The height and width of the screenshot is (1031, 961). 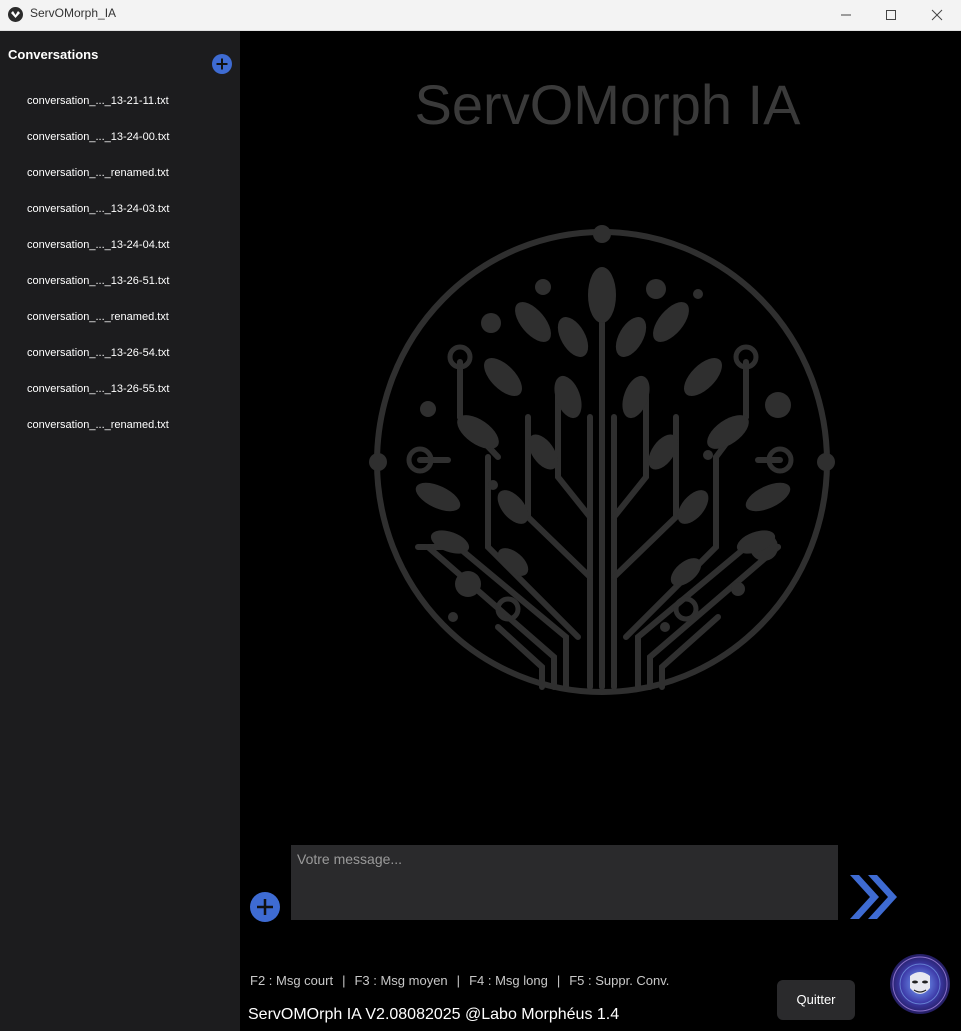 I want to click on maximize-button, so click(x=891, y=15).